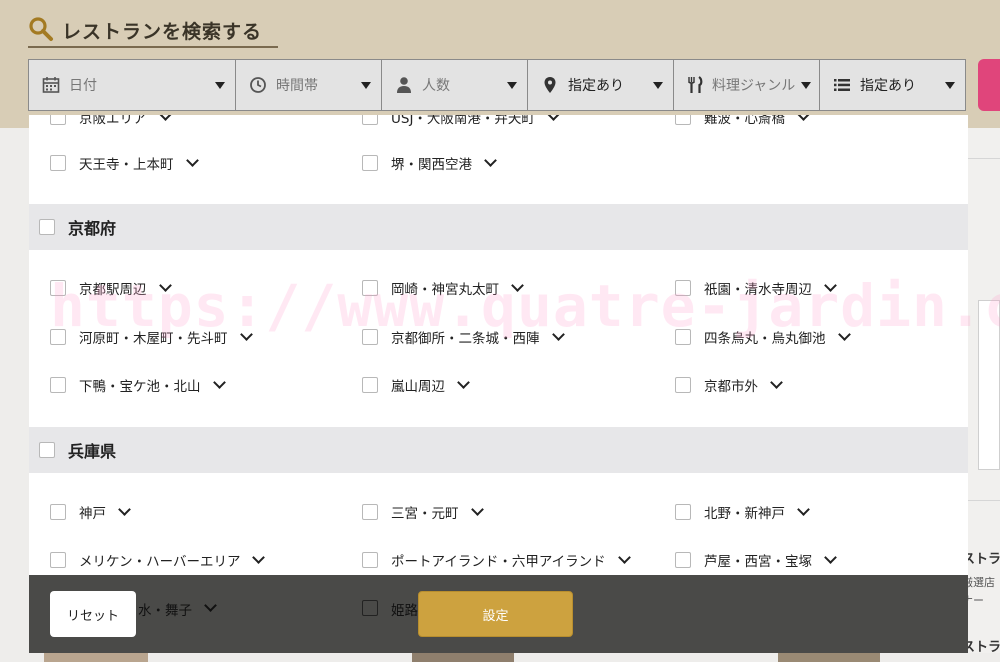 The width and height of the screenshot is (1000, 662). I want to click on area-option: 芦屋・西宮・宝塚, so click(756, 560).